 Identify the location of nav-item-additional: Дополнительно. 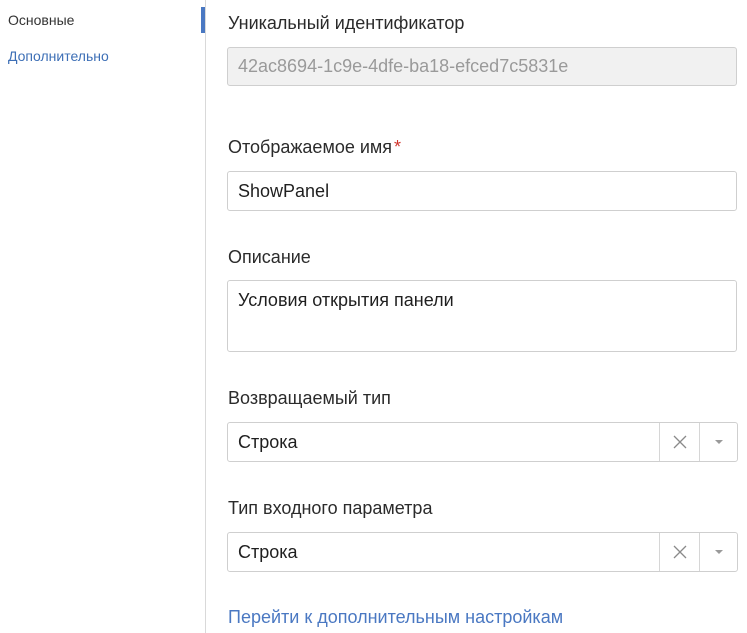
(58, 56).